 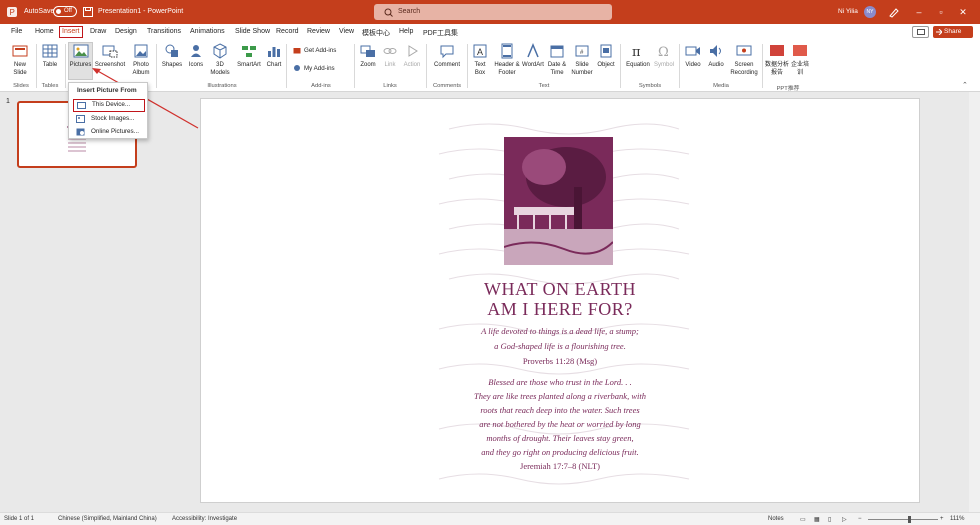 I want to click on slide-sorter-icon: ▦, so click(x=817, y=519).